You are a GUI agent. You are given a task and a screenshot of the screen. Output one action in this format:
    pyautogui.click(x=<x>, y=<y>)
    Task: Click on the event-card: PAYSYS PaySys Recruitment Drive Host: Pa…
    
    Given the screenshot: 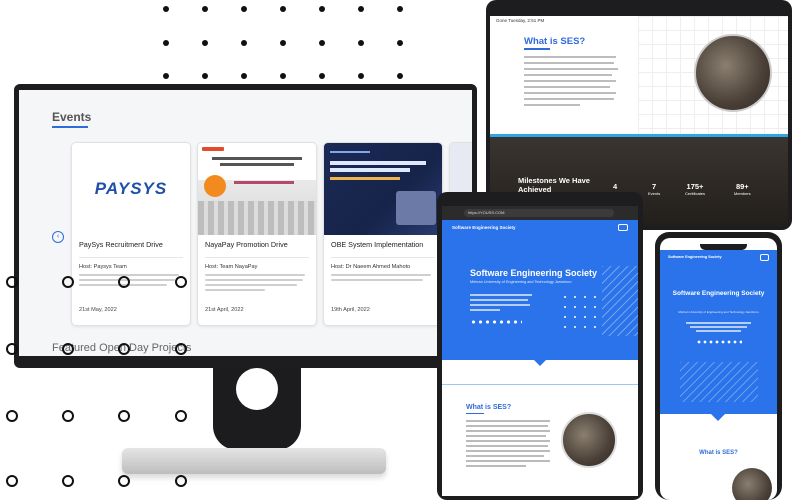 What is the action you would take?
    pyautogui.click(x=131, y=234)
    